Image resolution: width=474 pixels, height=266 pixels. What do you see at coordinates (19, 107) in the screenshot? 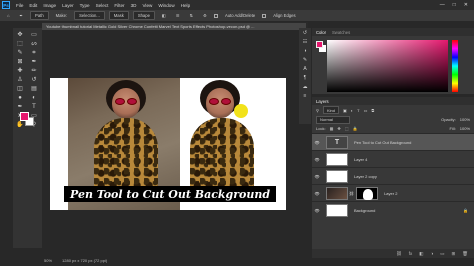
I see `pen-icon: ✒` at bounding box center [19, 107].